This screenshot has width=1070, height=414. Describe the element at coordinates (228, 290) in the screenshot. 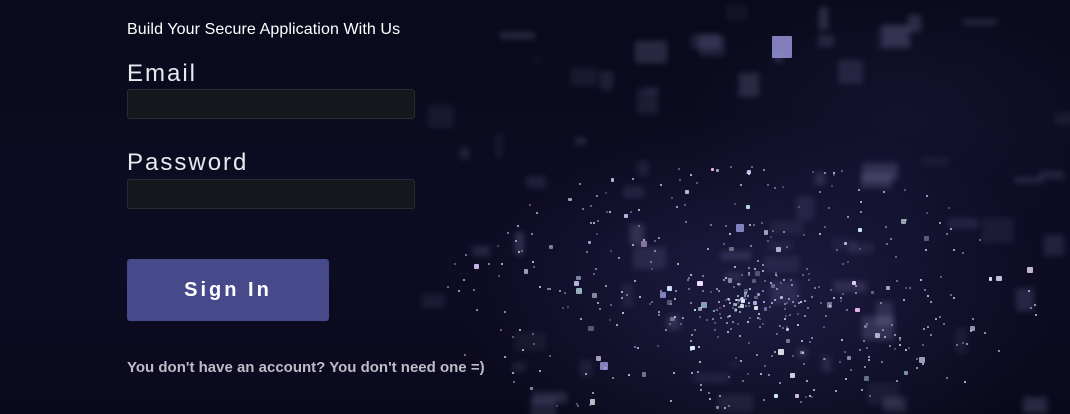

I see `sign-in-button: Sign In` at that location.